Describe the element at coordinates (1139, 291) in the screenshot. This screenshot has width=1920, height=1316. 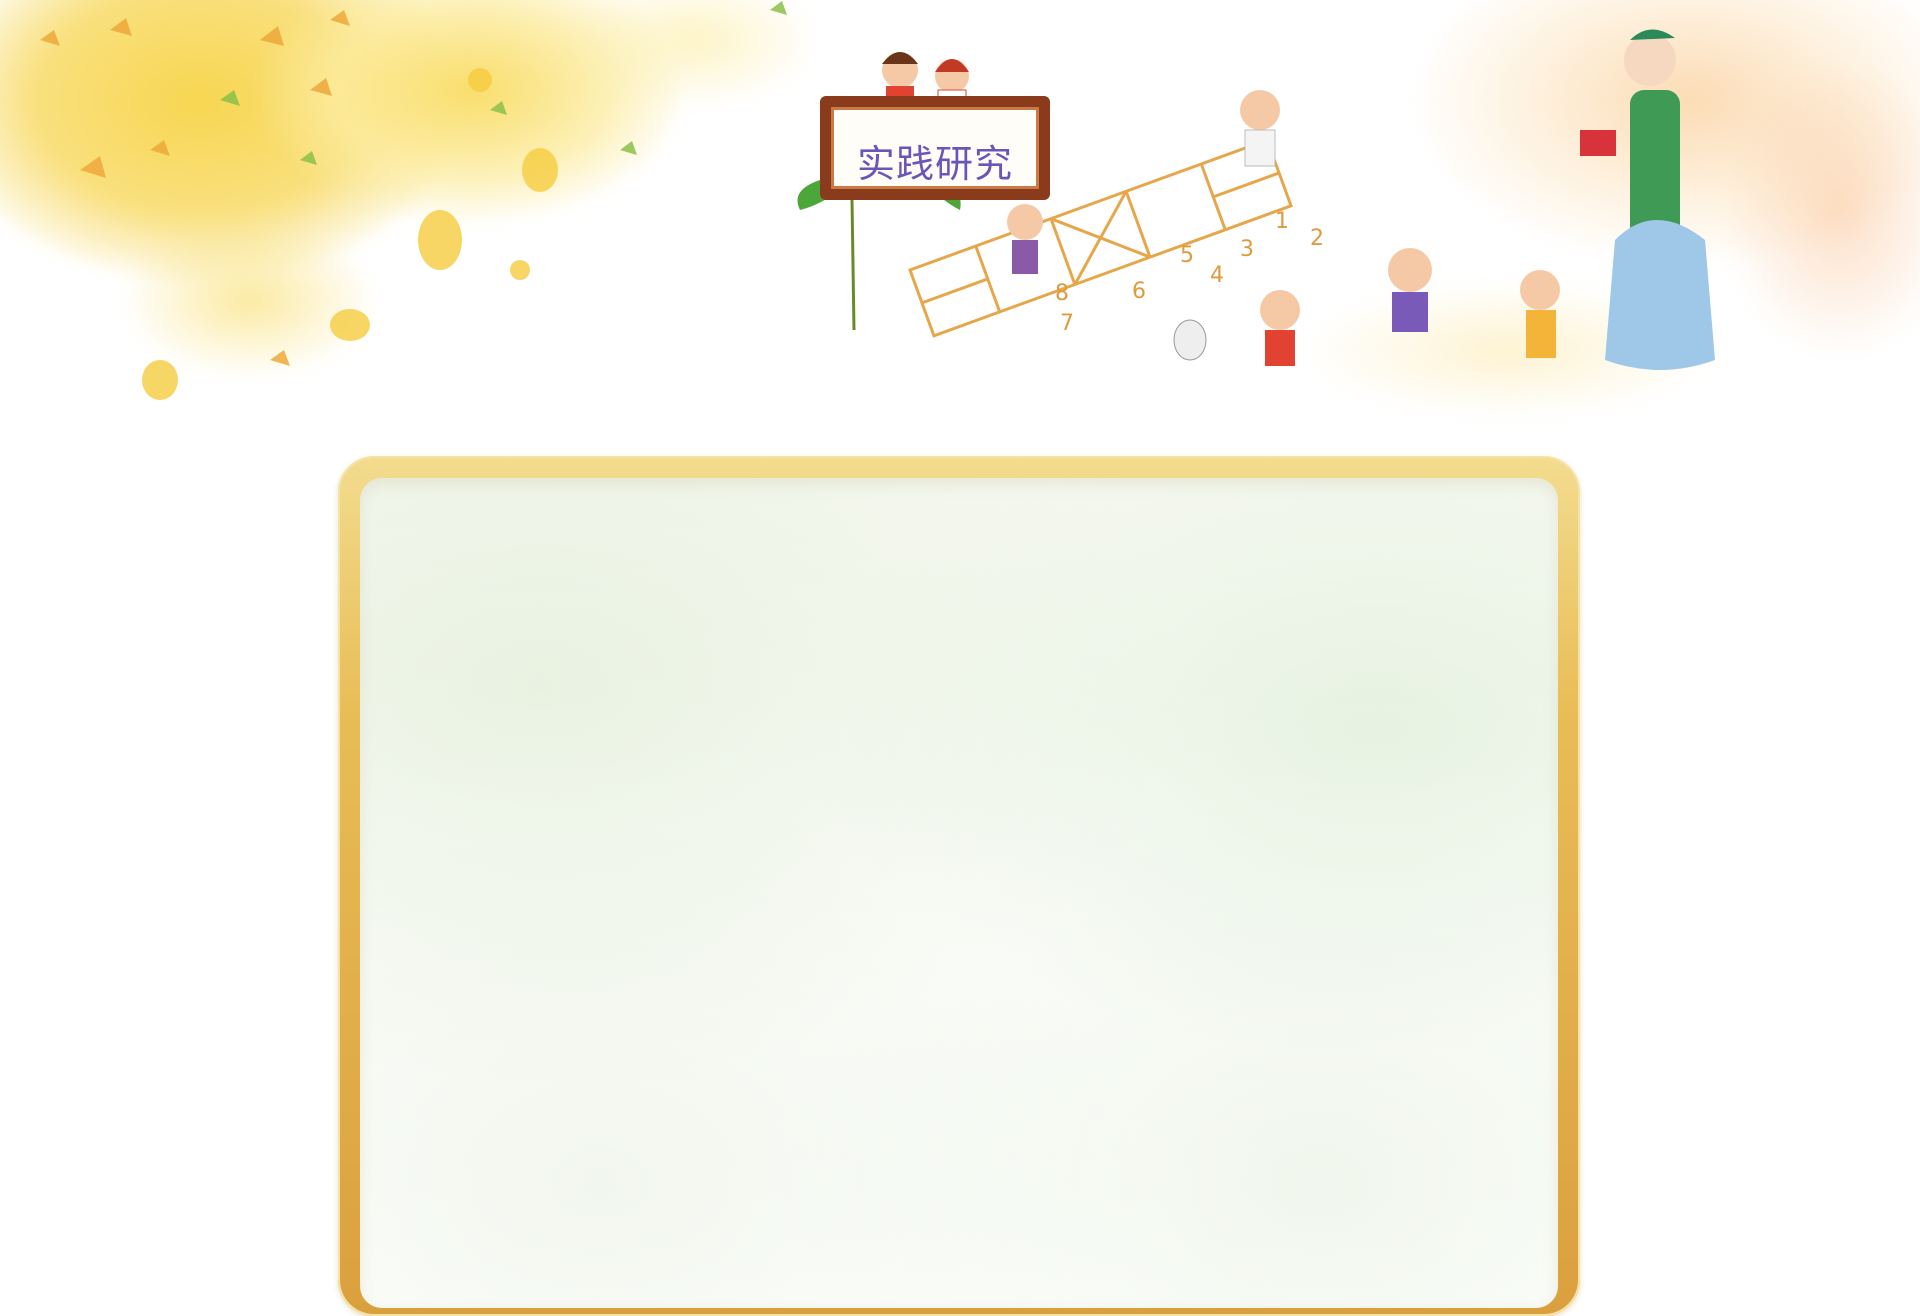
I see `hopscotch-number: 6` at that location.